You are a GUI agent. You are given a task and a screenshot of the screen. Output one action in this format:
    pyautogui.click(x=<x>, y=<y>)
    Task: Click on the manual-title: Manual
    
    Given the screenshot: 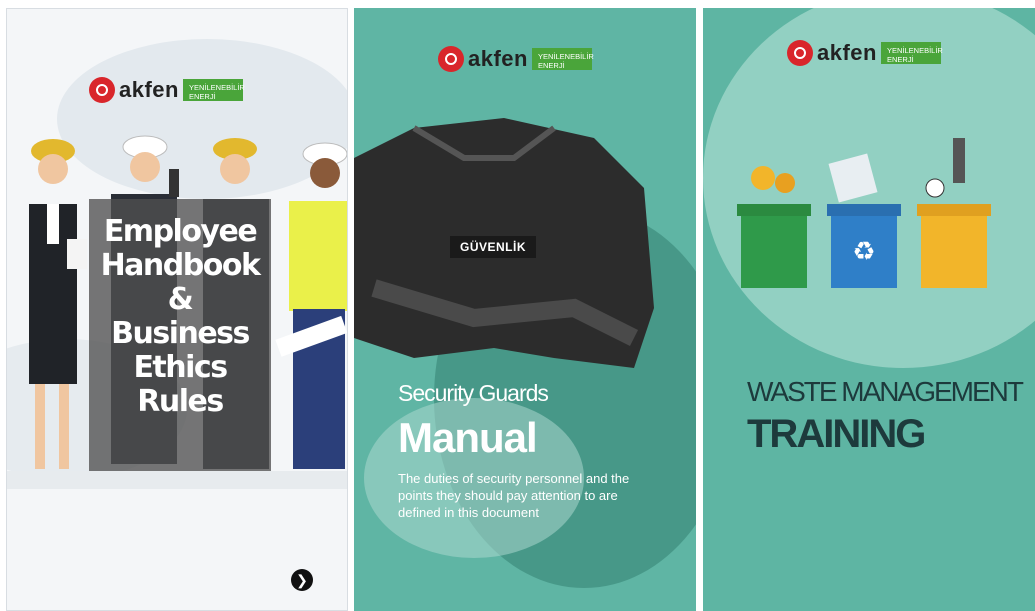 What is the action you would take?
    pyautogui.click(x=468, y=437)
    